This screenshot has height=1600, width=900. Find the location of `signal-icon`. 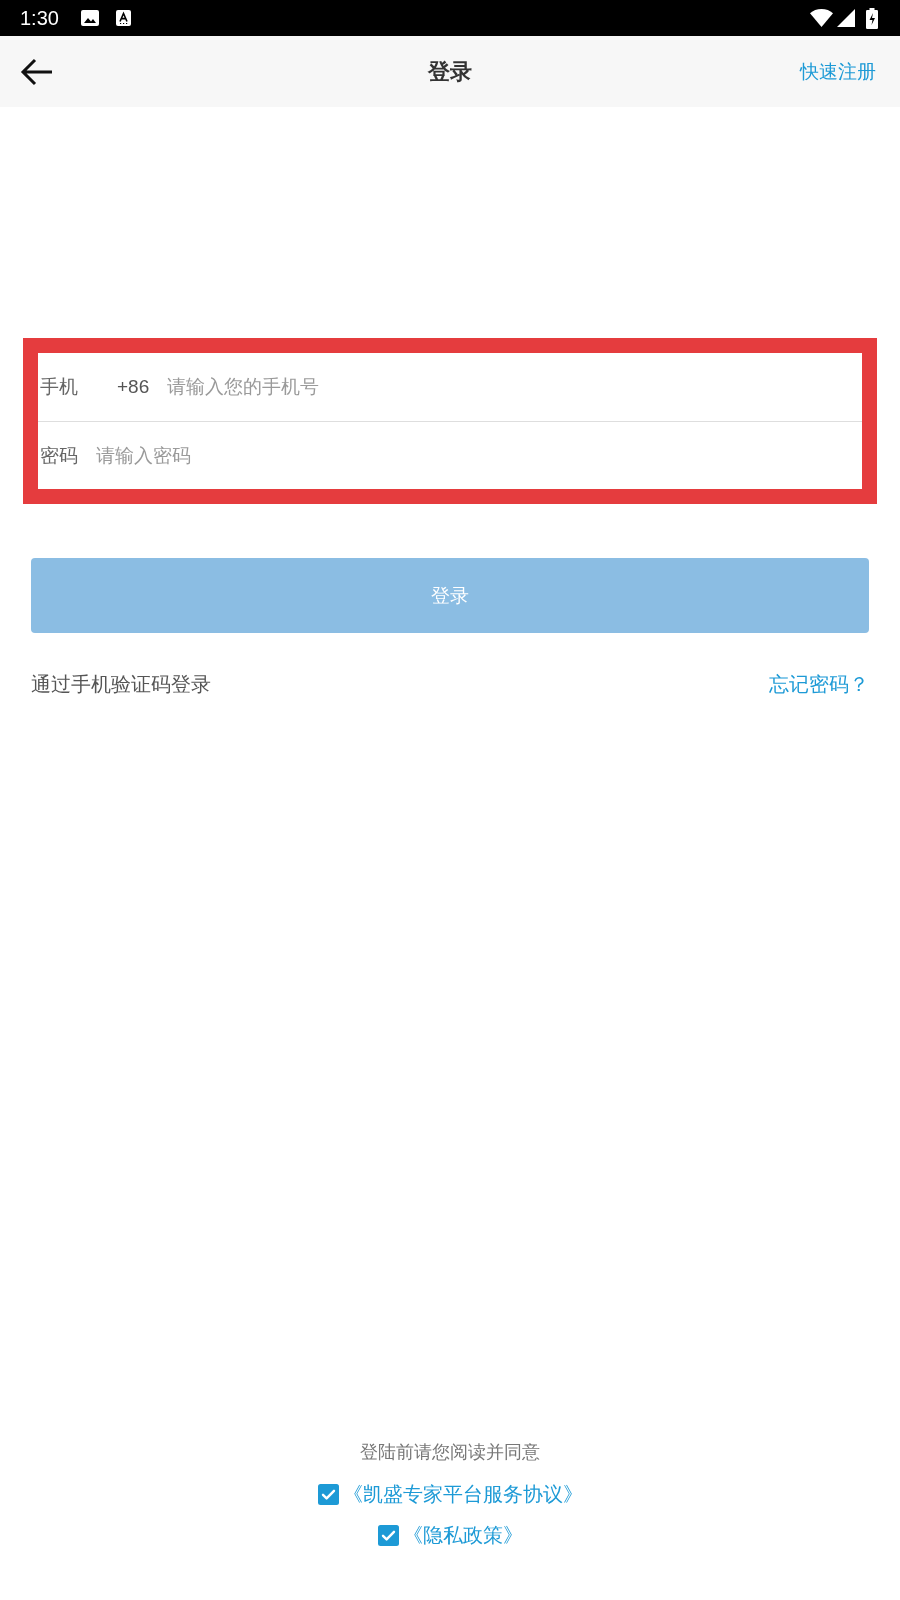

signal-icon is located at coordinates (846, 18).